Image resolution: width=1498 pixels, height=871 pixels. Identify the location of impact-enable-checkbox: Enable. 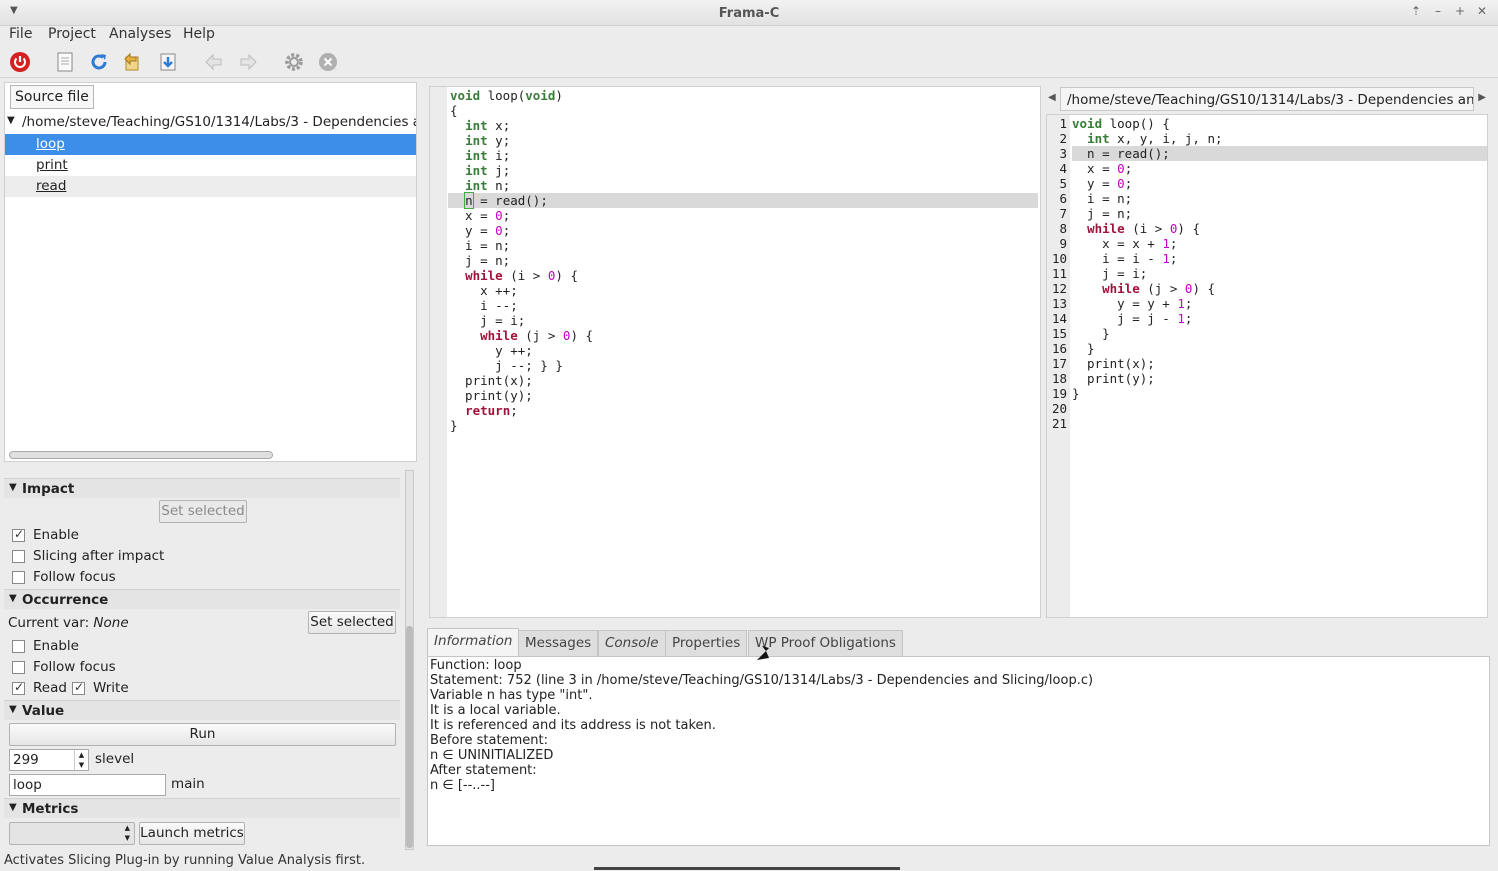
(45, 535).